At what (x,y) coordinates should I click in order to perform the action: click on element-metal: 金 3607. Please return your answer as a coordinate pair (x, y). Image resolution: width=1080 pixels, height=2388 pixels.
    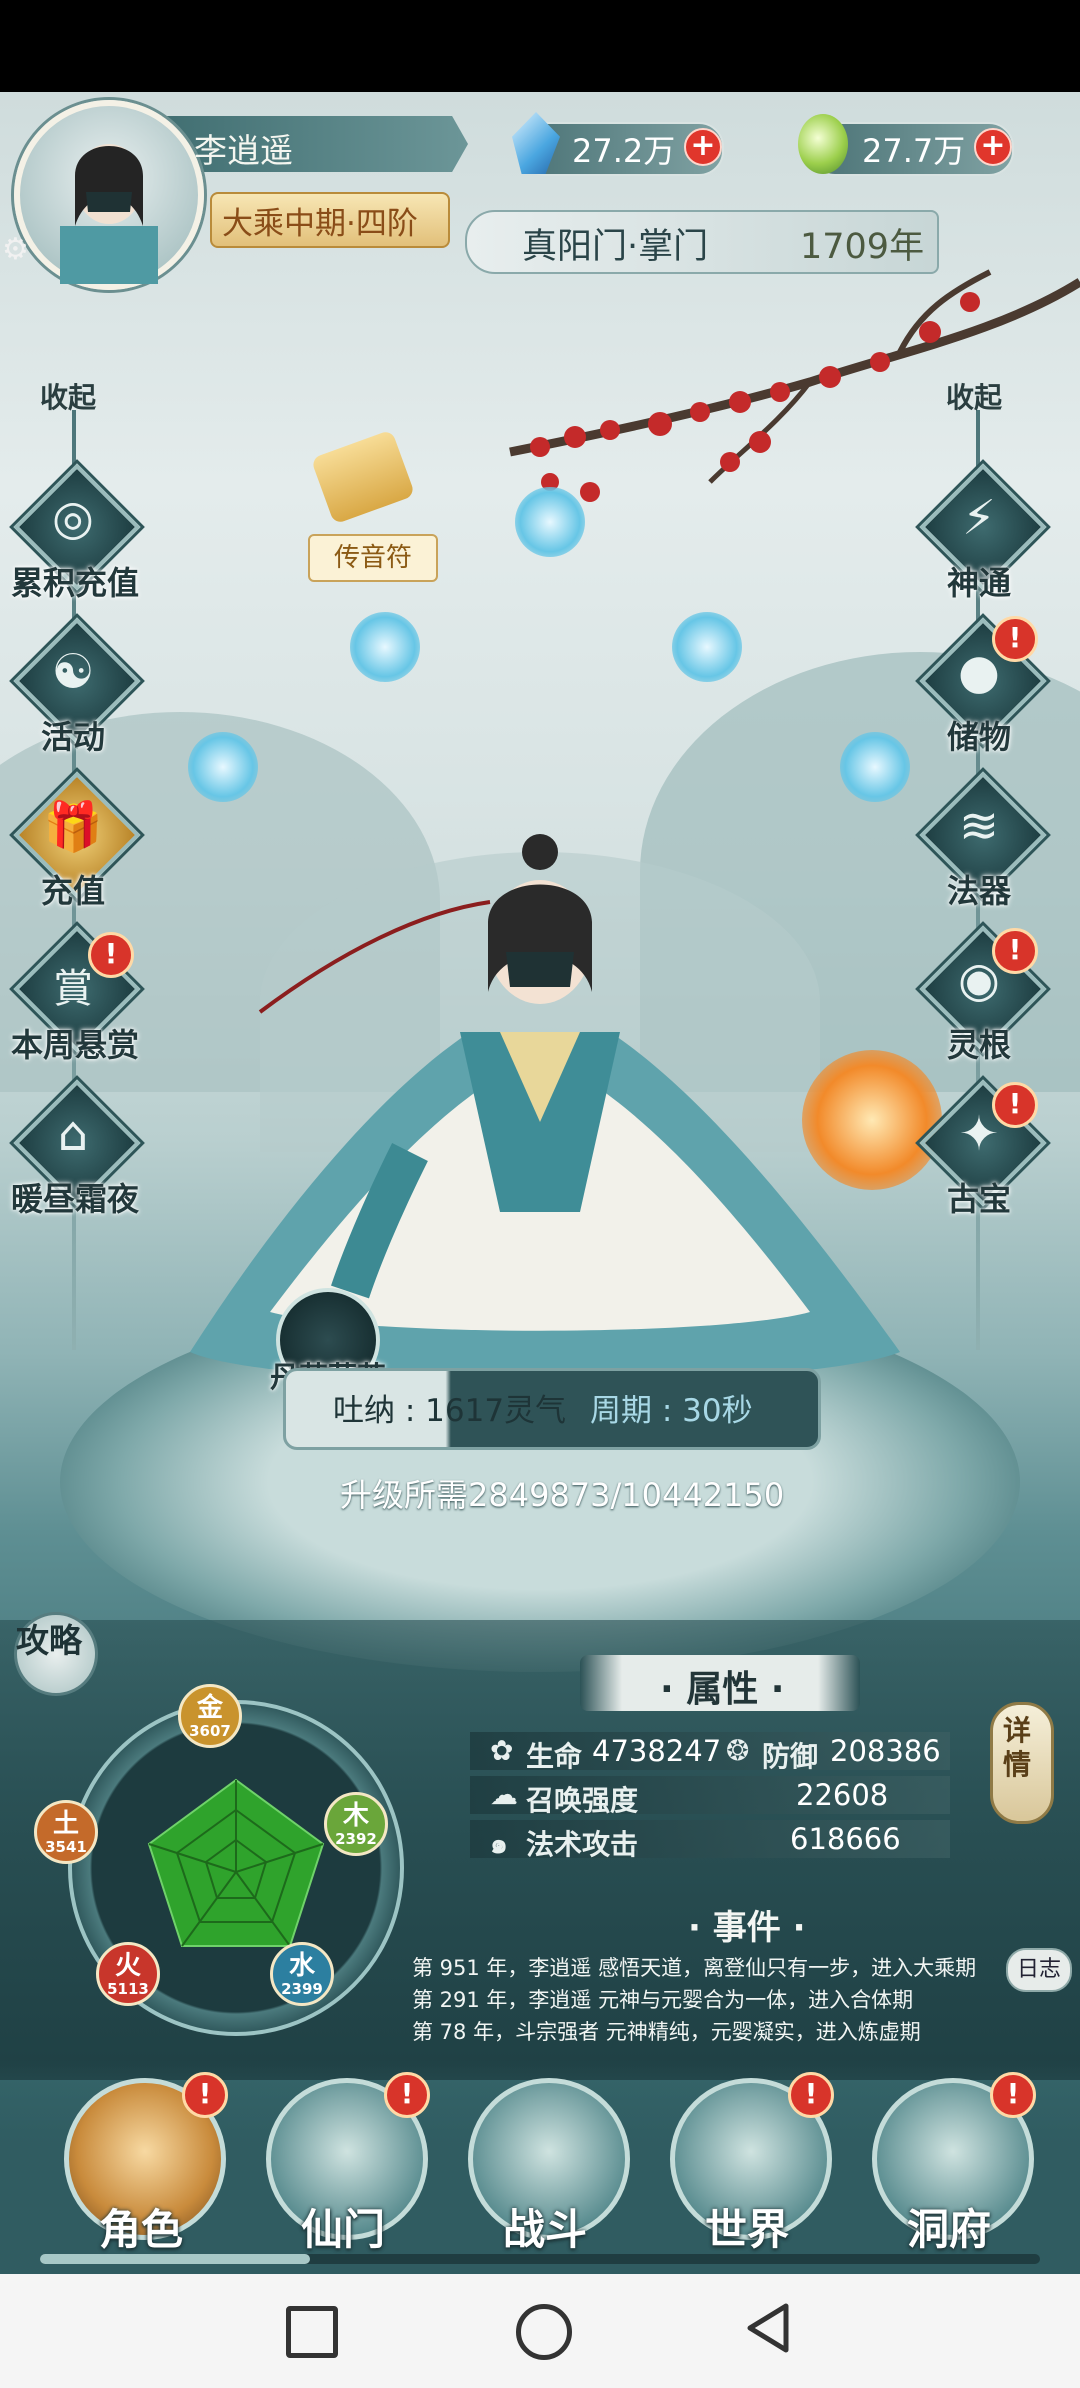
    Looking at the image, I should click on (210, 1716).